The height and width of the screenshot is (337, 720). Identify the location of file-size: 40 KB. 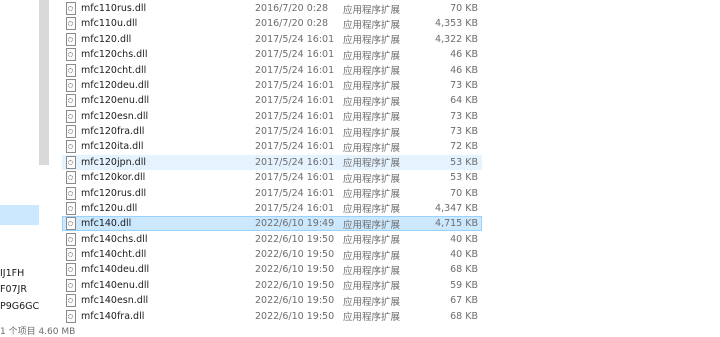
(464, 239).